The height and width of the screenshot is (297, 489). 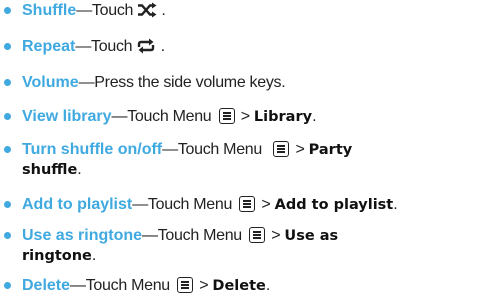 I want to click on item-text: Volume—Press the side volume keys., so click(x=253, y=82).